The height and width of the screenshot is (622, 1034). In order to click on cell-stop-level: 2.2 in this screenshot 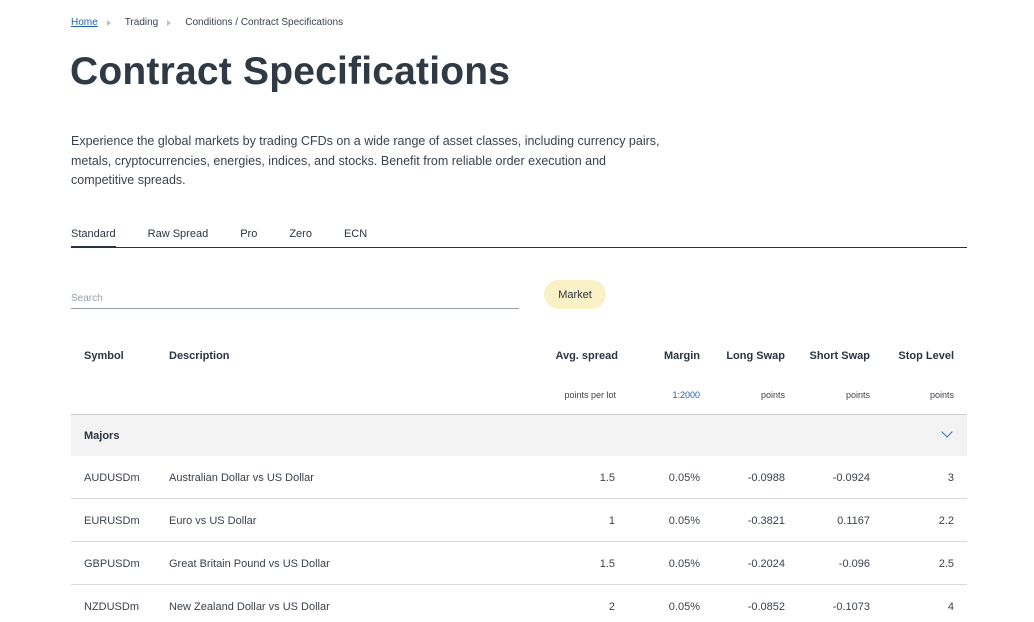, I will do `click(946, 521)`.